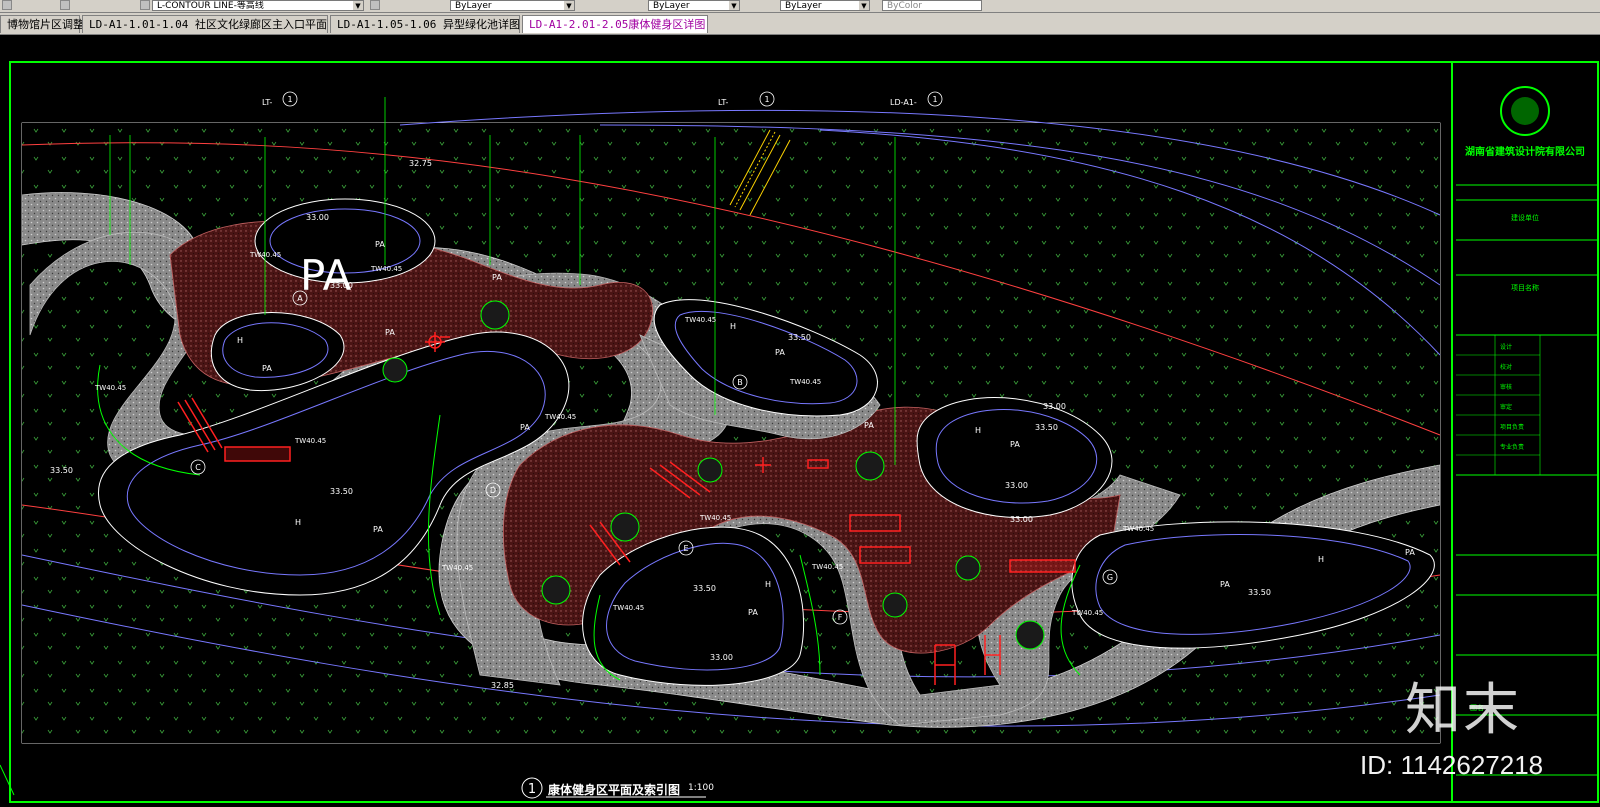  What do you see at coordinates (326, 275) in the screenshot?
I see `big-pa-label: PA` at bounding box center [326, 275].